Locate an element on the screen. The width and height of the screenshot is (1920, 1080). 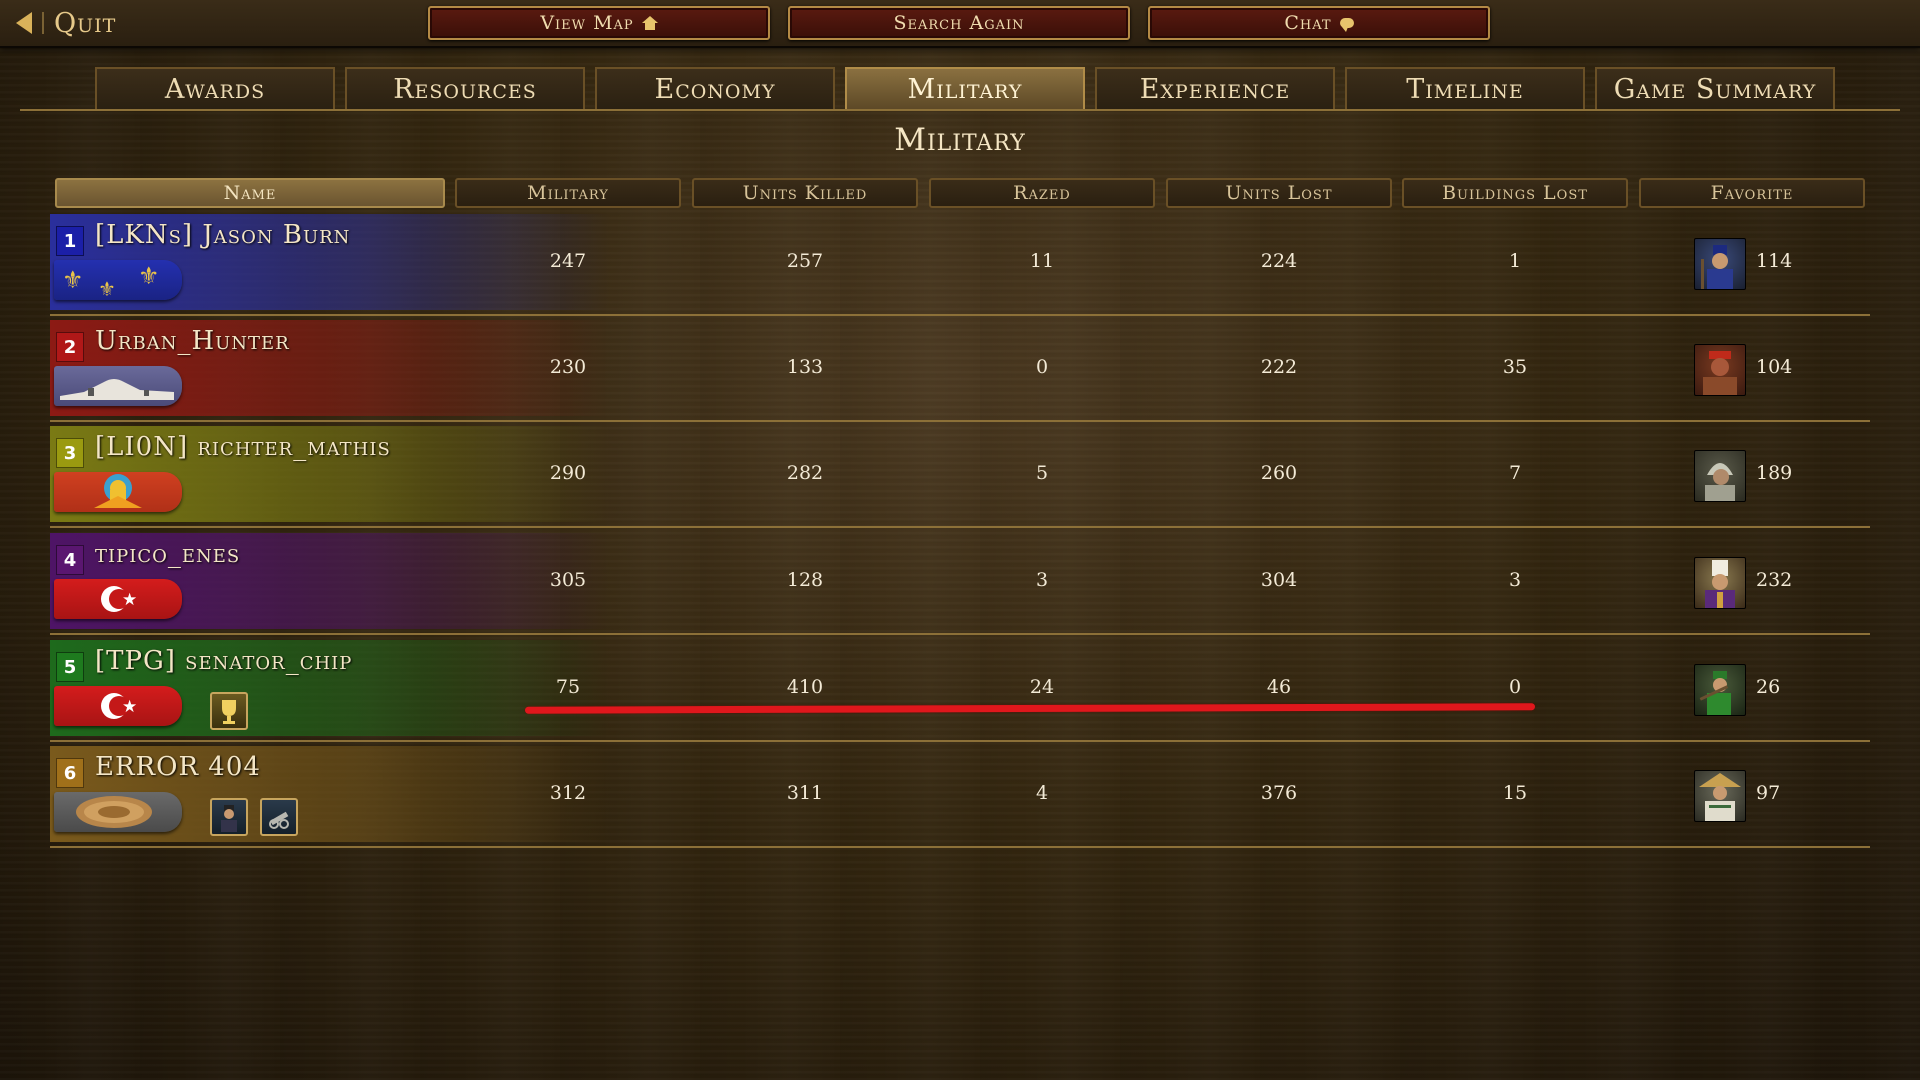
buildings-lost: 7 is located at coordinates (1515, 473).